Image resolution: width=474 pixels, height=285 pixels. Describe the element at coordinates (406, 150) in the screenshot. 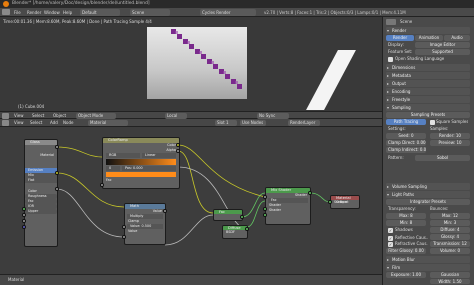

I see `clamp-indirect-field: Clamp Indirect: 0.00` at that location.